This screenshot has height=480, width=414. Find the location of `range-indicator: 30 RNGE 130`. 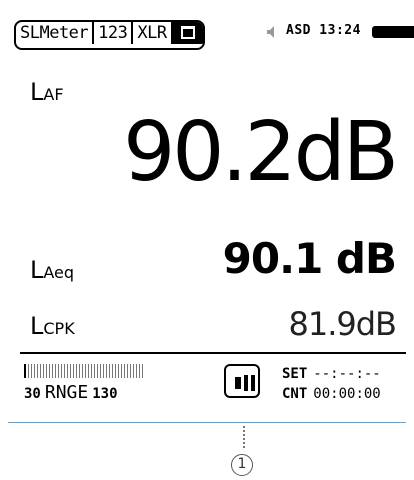

range-indicator: 30 RNGE 130 is located at coordinates (71, 392).